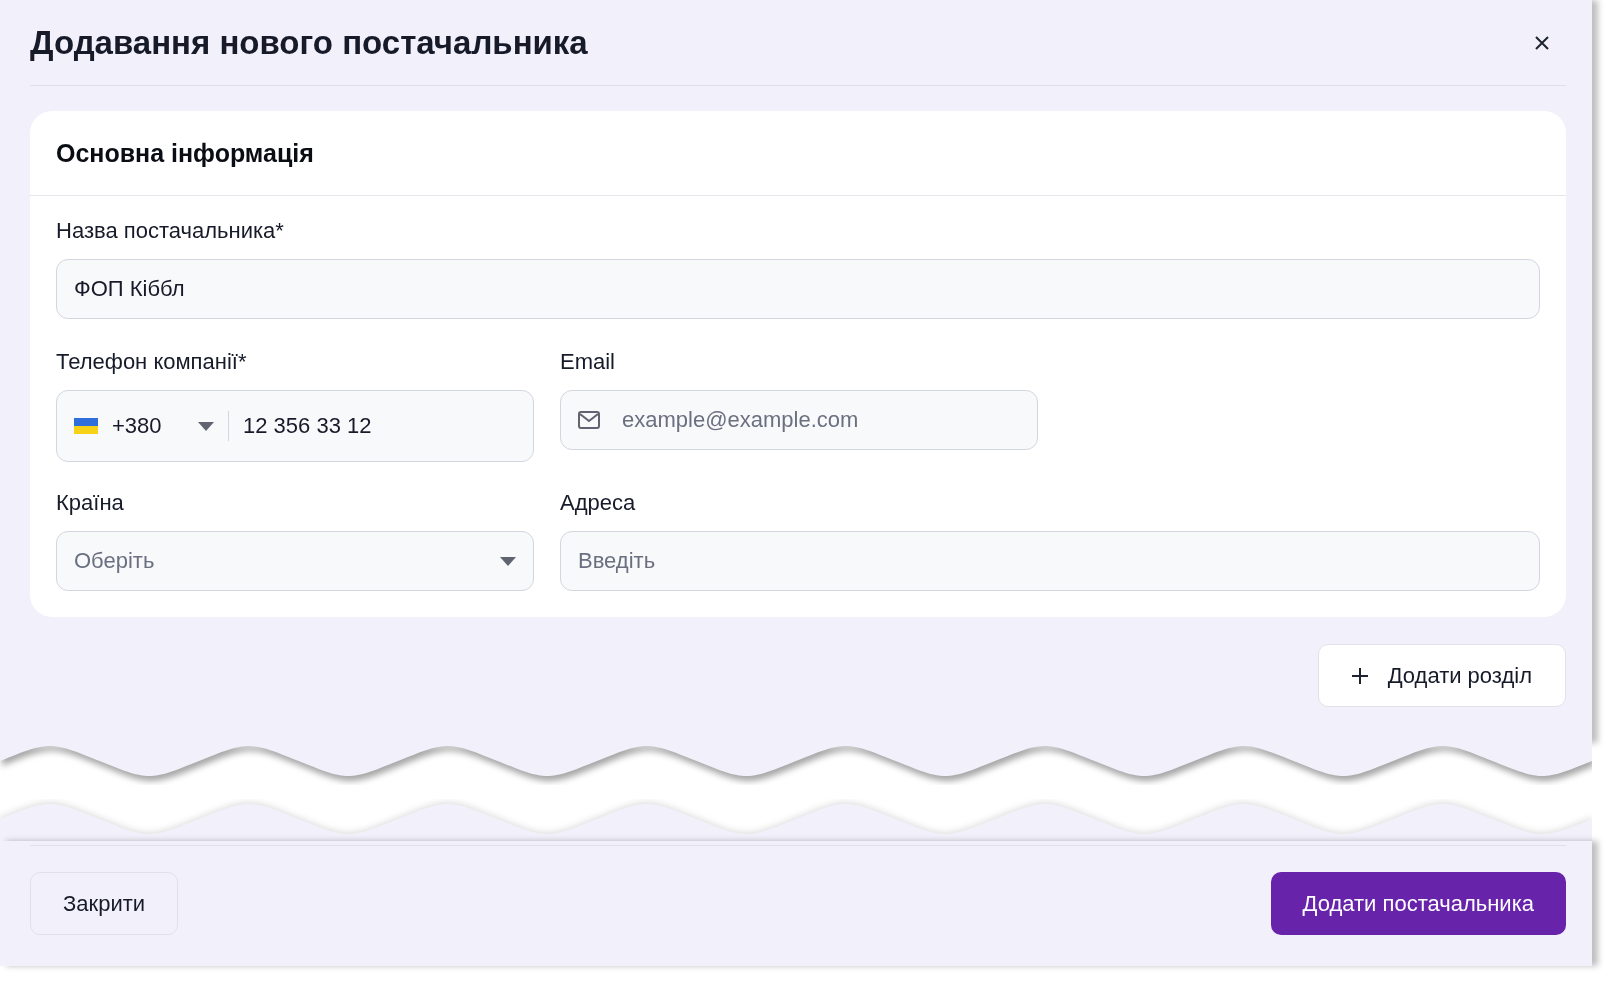 The width and height of the screenshot is (1618, 984). I want to click on country-select: Оберіть, so click(295, 561).